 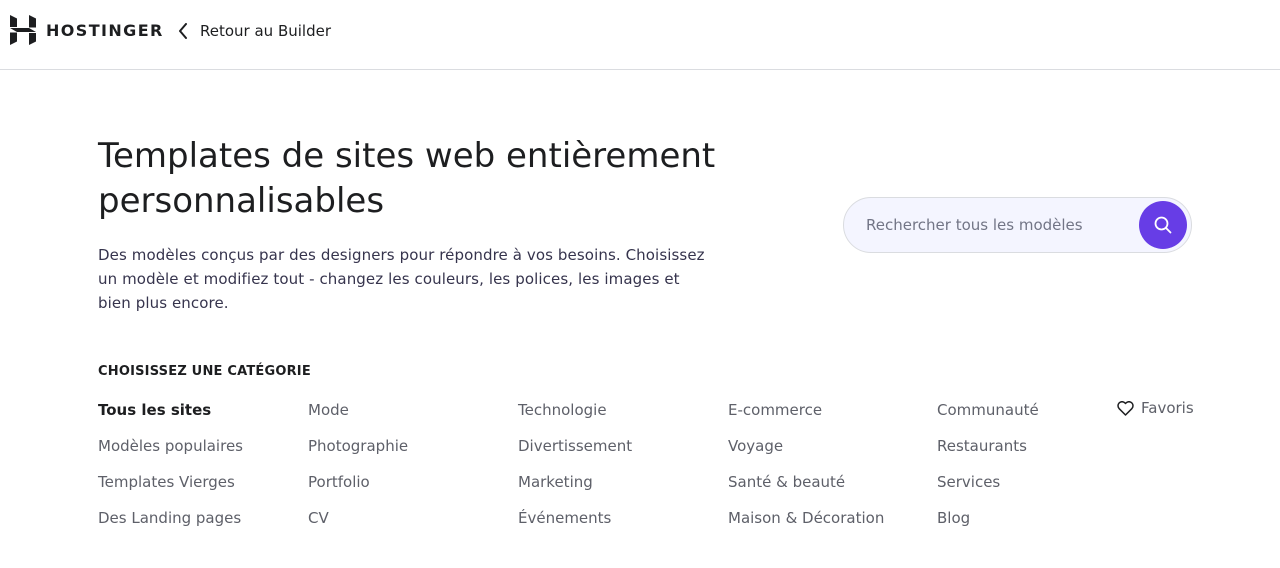 I want to click on search-button, so click(x=1163, y=225).